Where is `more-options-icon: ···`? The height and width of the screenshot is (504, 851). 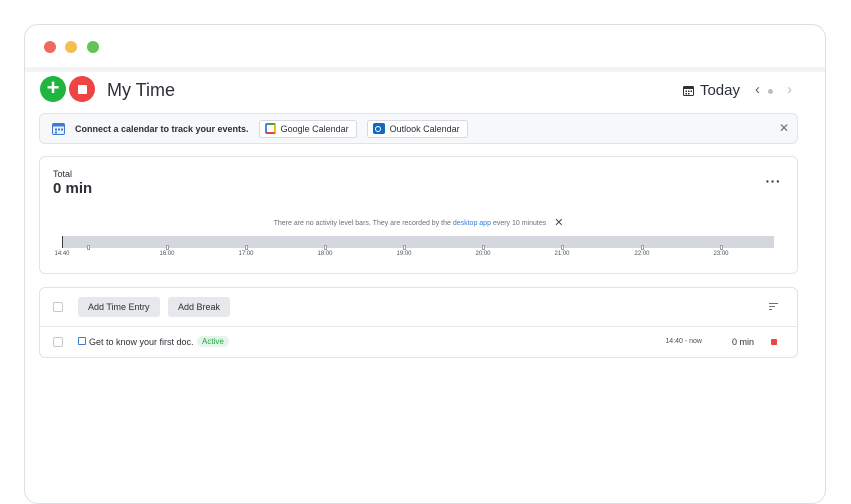
more-options-icon: ··· is located at coordinates (774, 181).